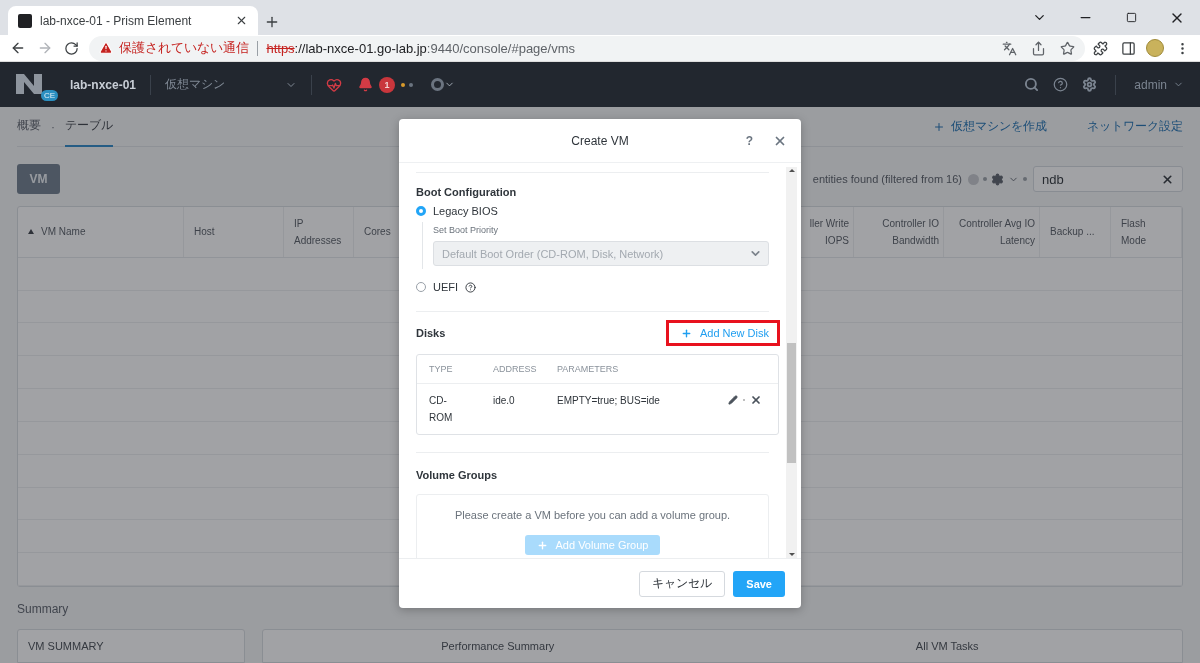 Image resolution: width=1200 pixels, height=663 pixels. Describe the element at coordinates (1010, 48) in the screenshot. I see `translate-icon` at that location.